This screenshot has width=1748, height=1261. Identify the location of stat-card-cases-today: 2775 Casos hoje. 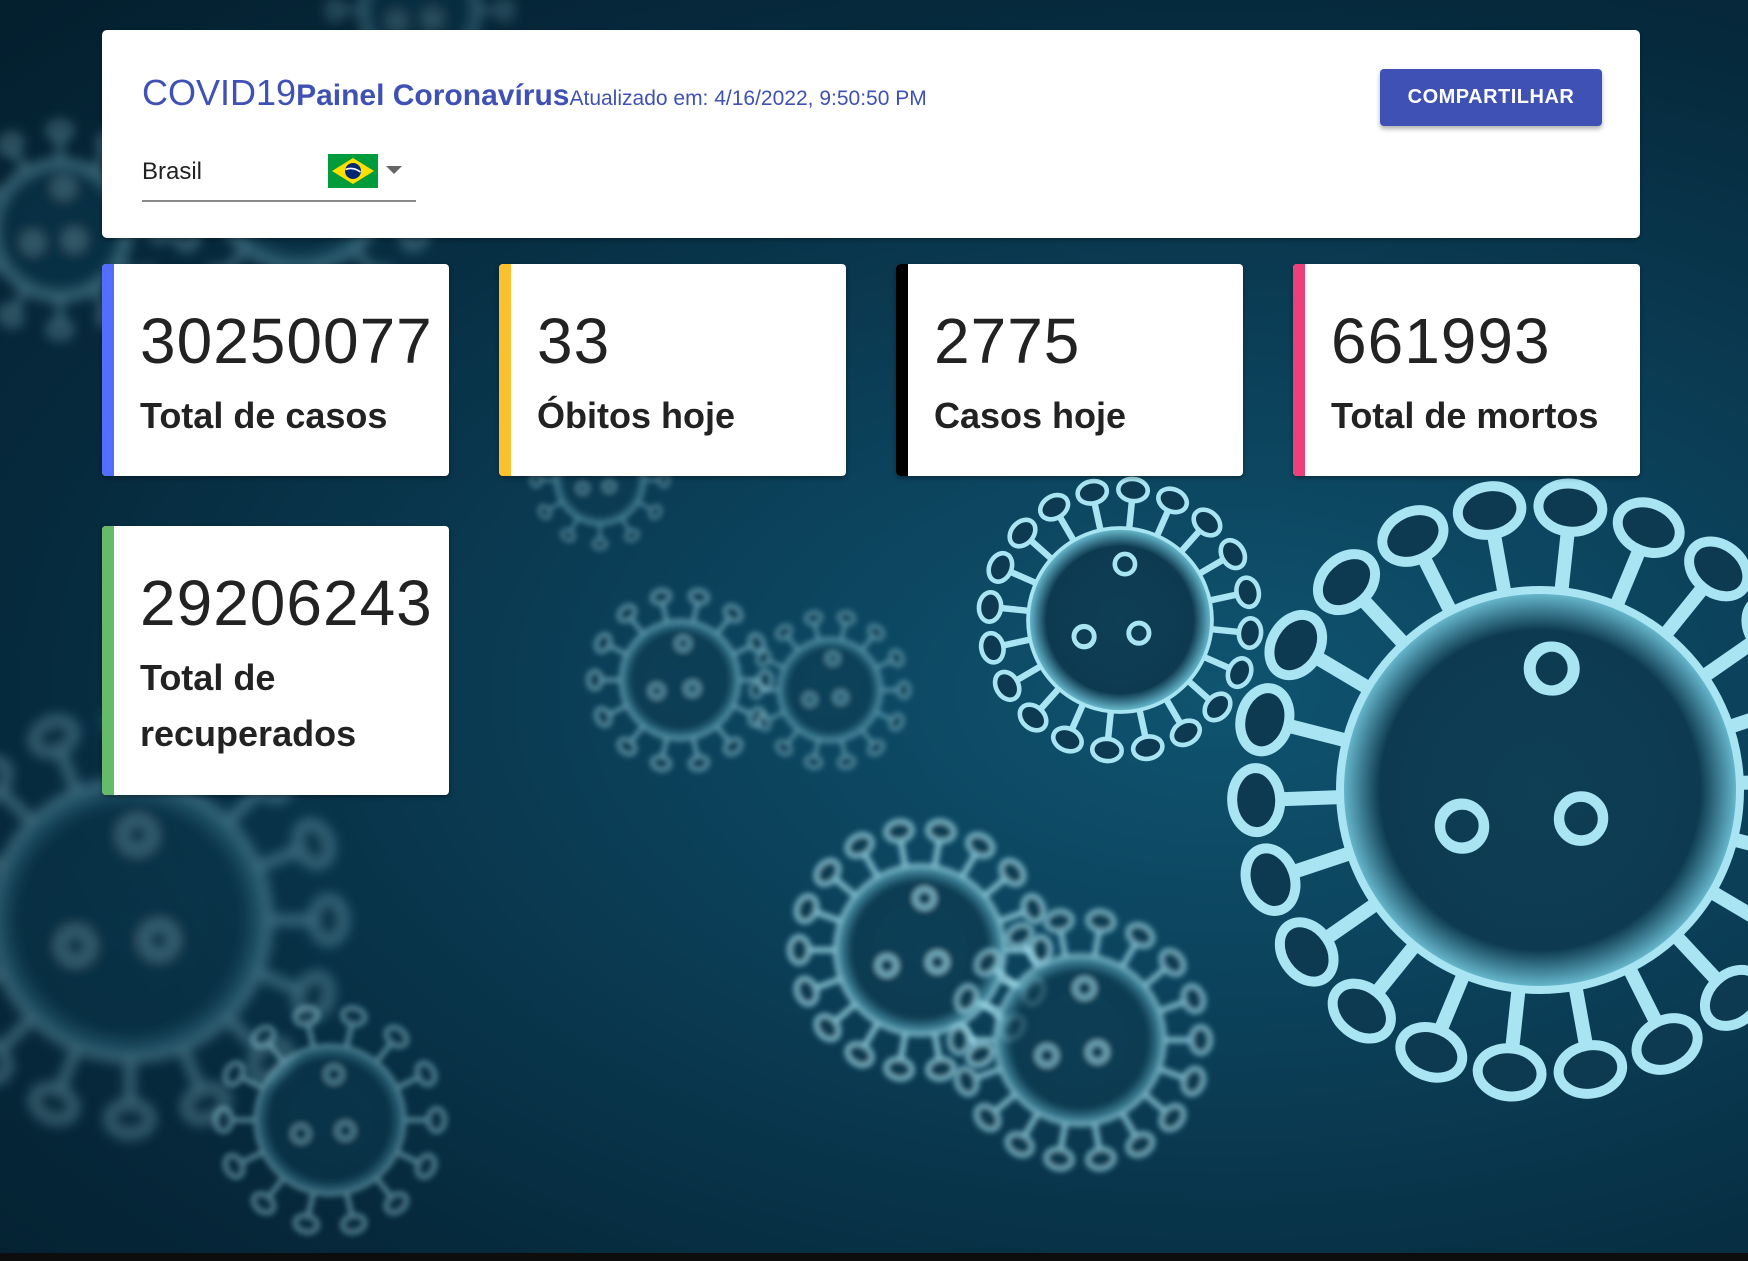
(1069, 370).